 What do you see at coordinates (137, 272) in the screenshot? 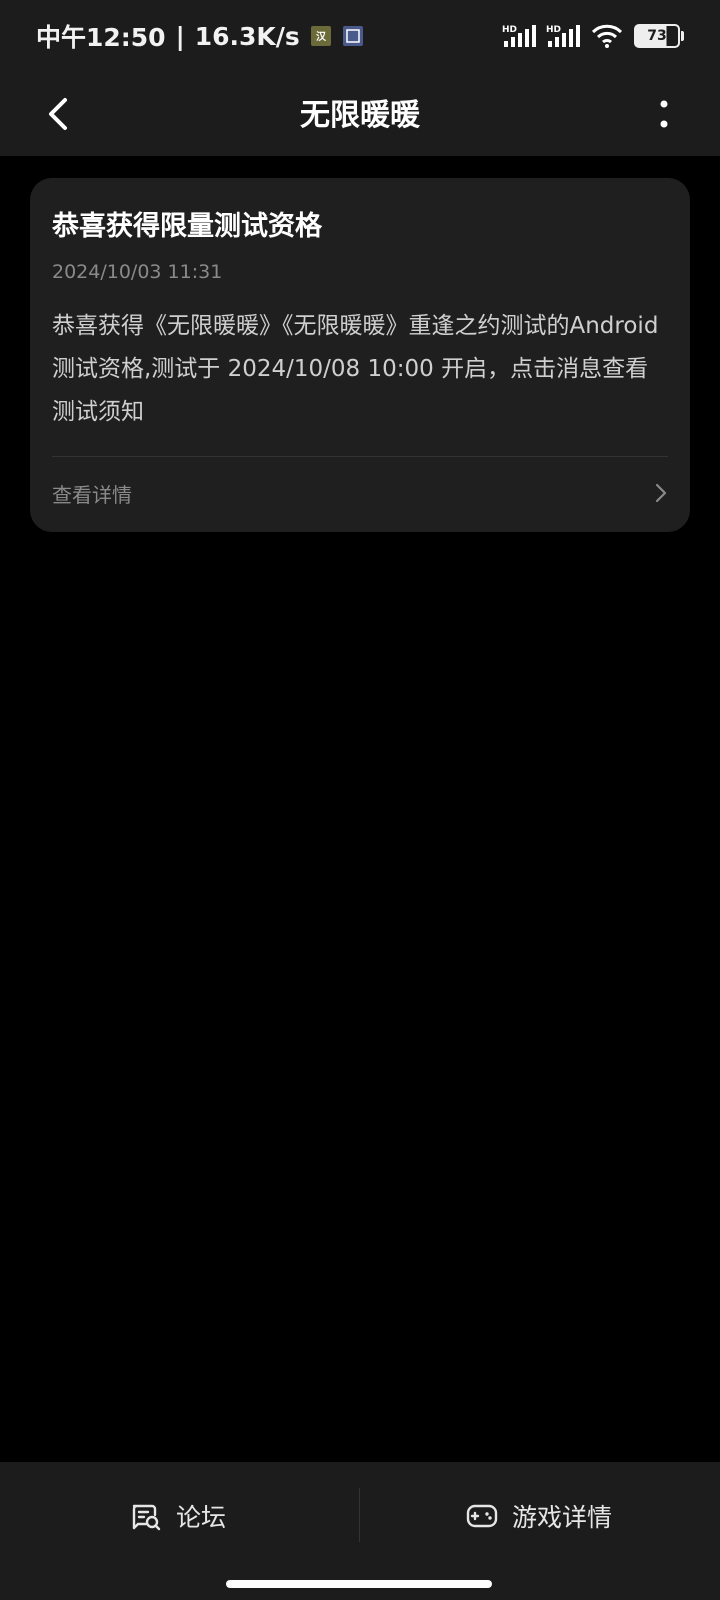
I see `message-timestamp: 2024/10/03 11:31` at bounding box center [137, 272].